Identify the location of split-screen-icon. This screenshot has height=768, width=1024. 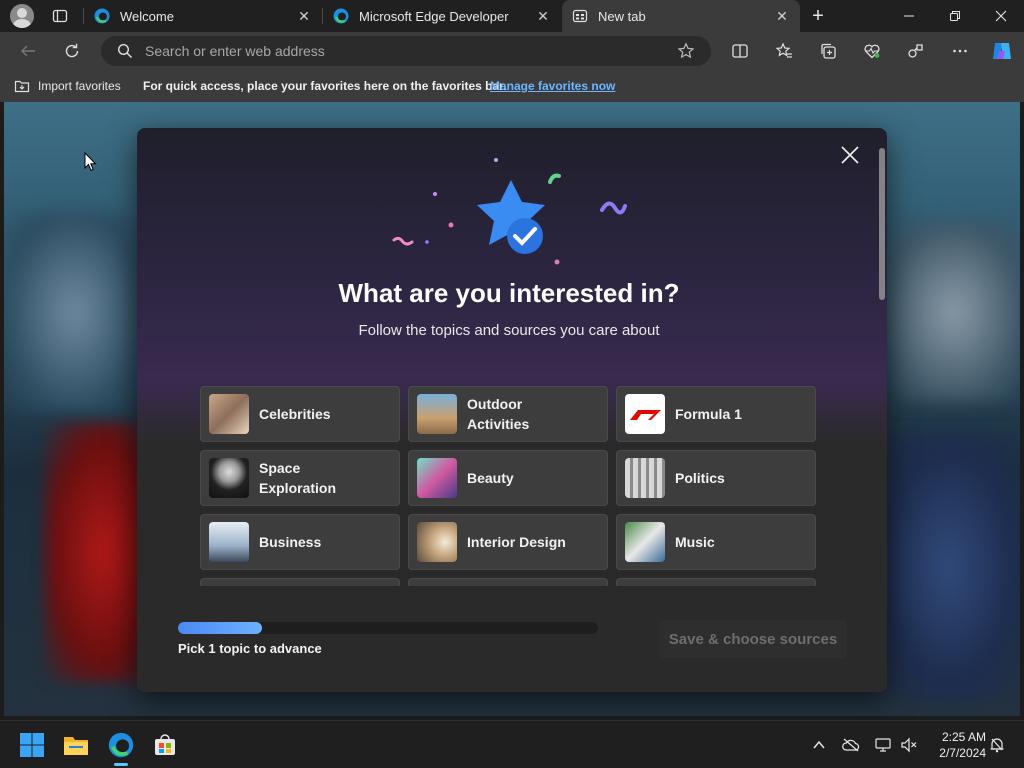
(740, 51).